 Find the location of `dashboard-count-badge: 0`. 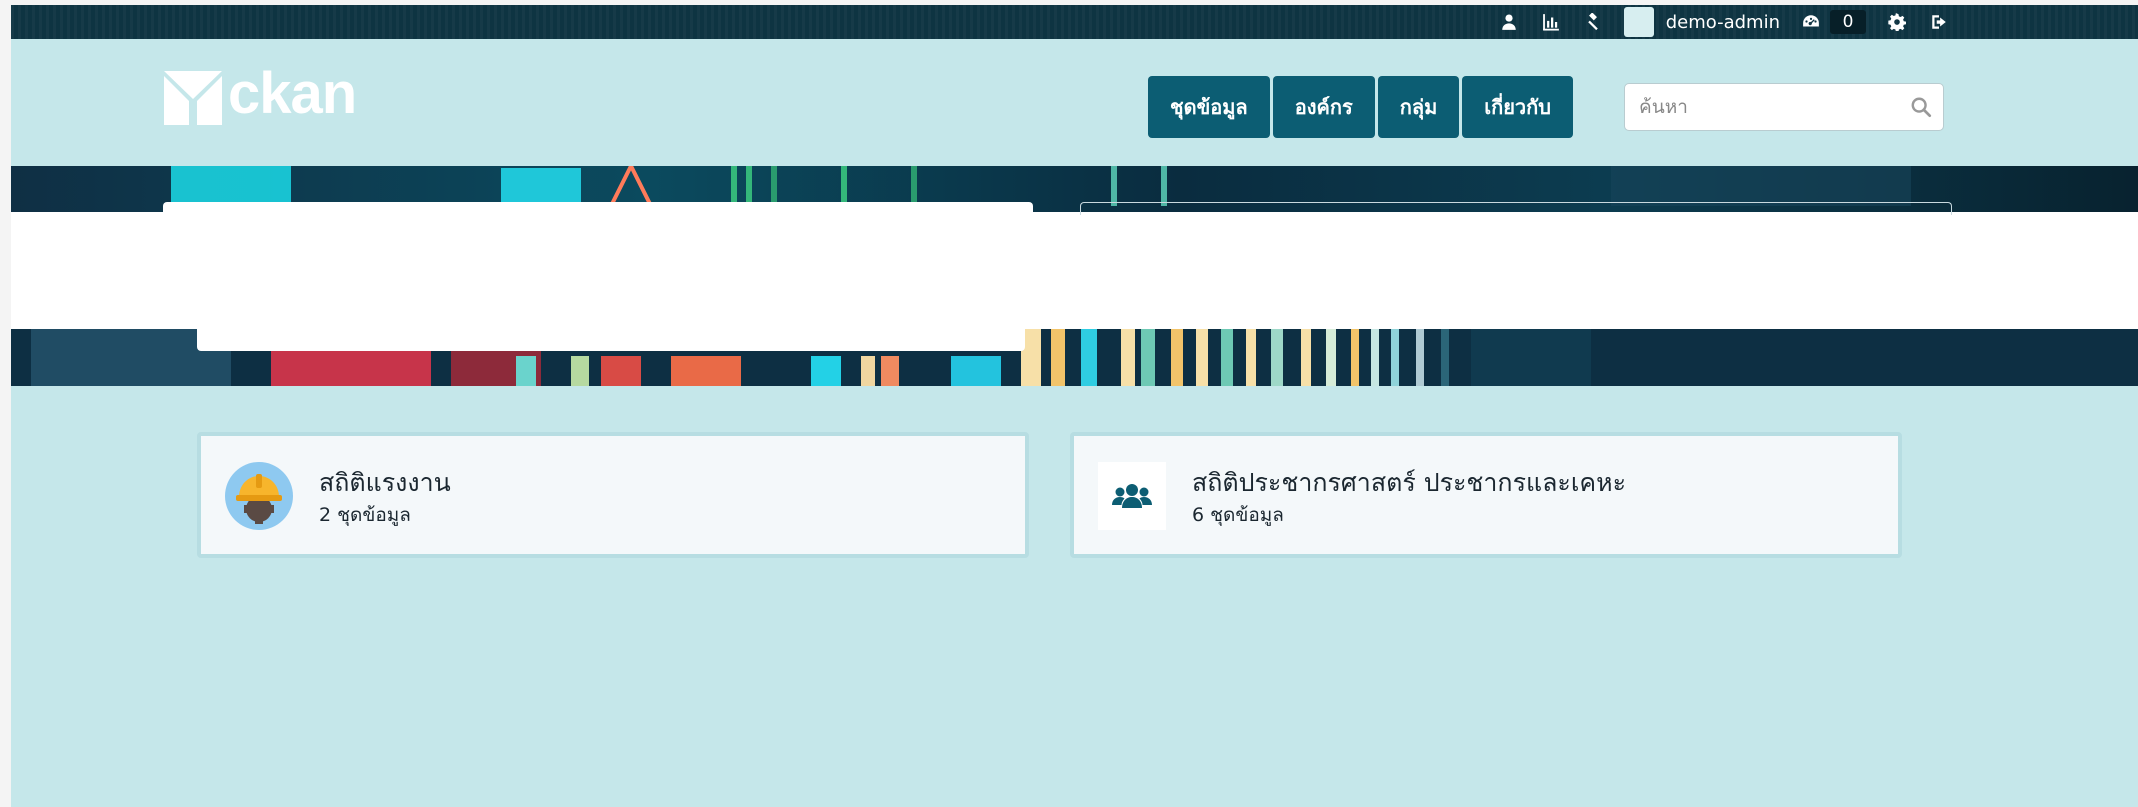

dashboard-count-badge: 0 is located at coordinates (1848, 22).